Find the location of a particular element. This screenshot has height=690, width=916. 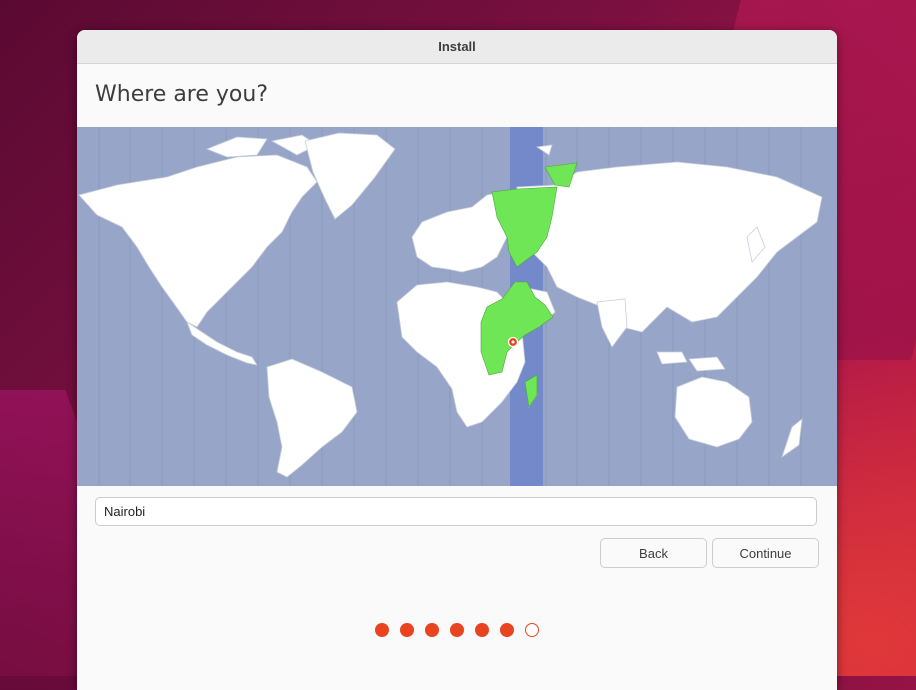

page-title: Where are you? is located at coordinates (181, 94).